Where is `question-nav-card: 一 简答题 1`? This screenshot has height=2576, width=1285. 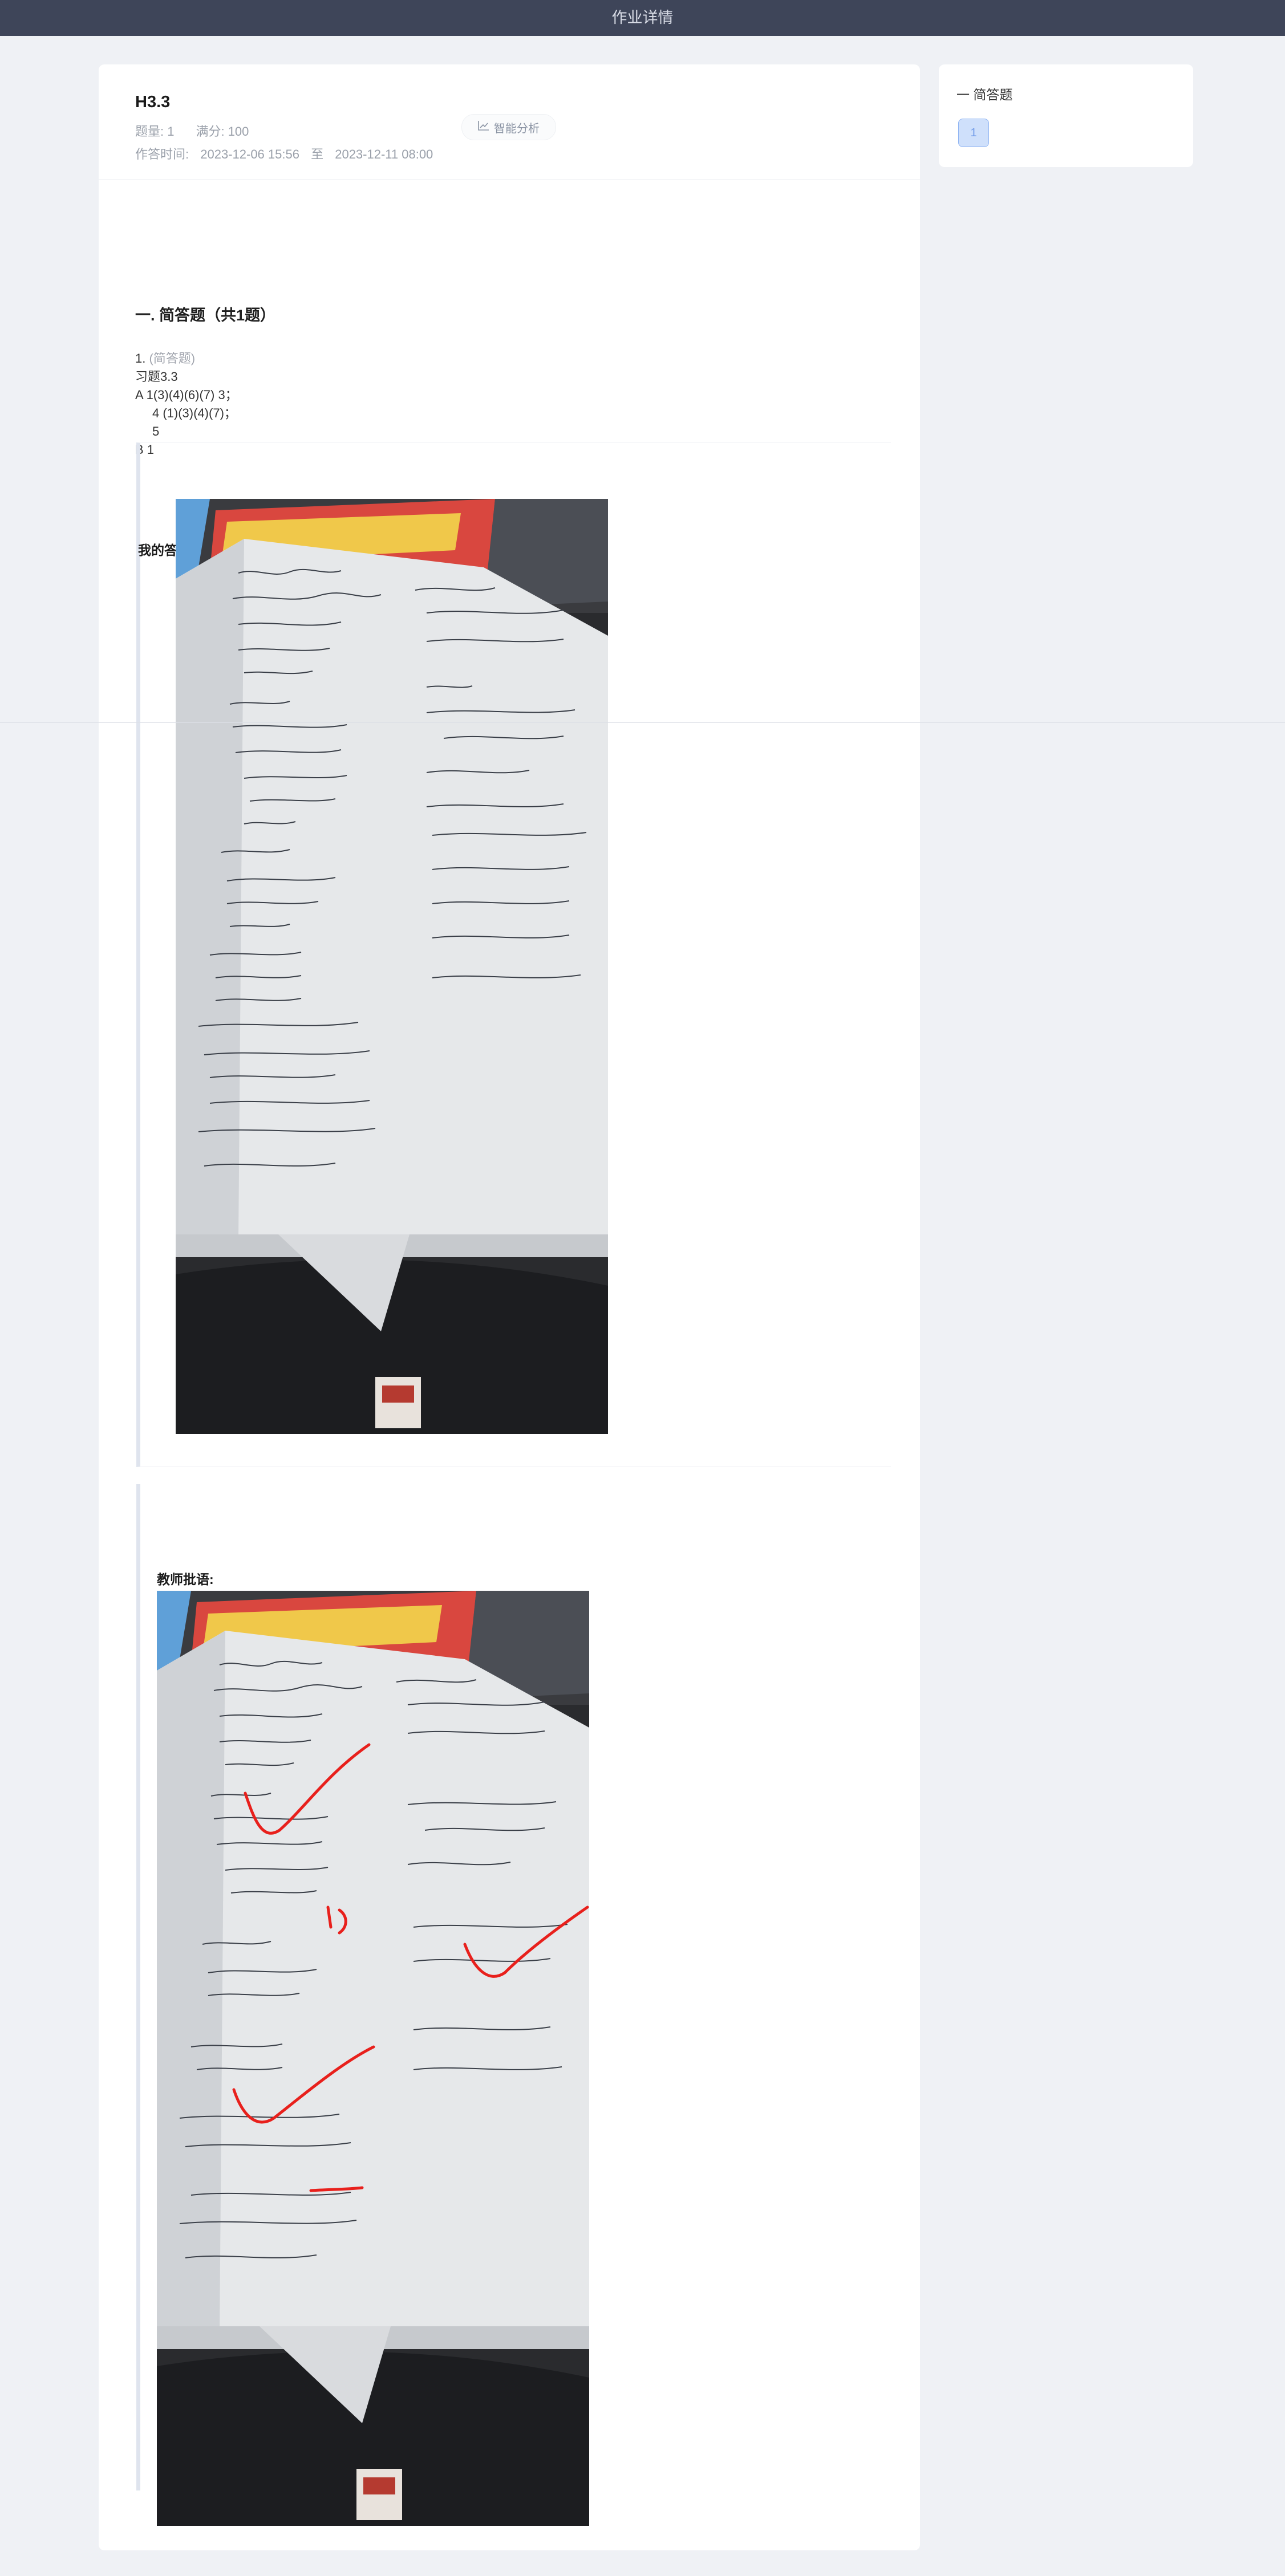
question-nav-card: 一 简答题 1 is located at coordinates (1066, 115).